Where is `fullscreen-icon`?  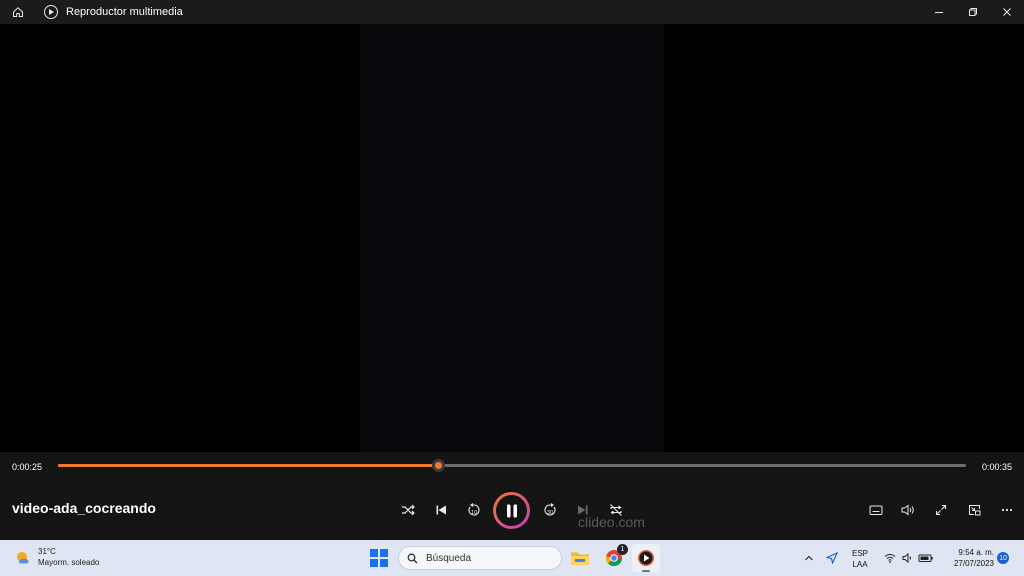
fullscreen-icon is located at coordinates (941, 510).